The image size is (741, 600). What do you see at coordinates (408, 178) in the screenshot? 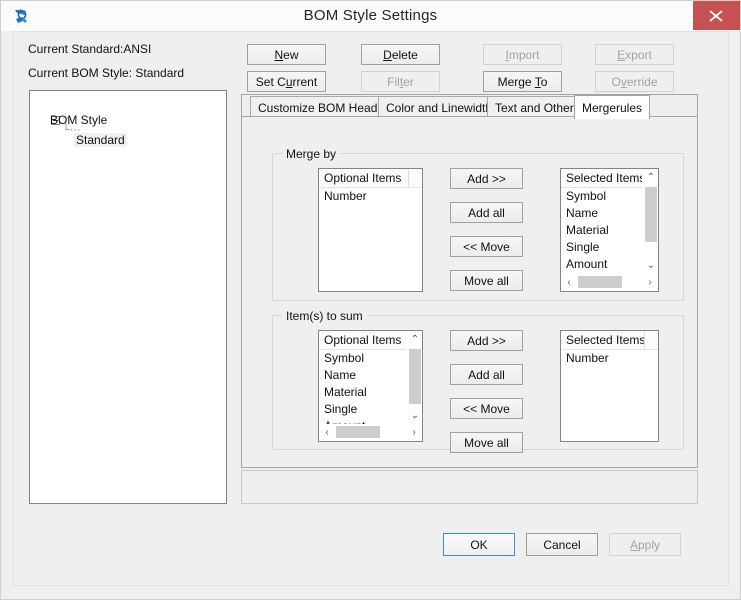
I see `merge-by-optional-column-divider` at bounding box center [408, 178].